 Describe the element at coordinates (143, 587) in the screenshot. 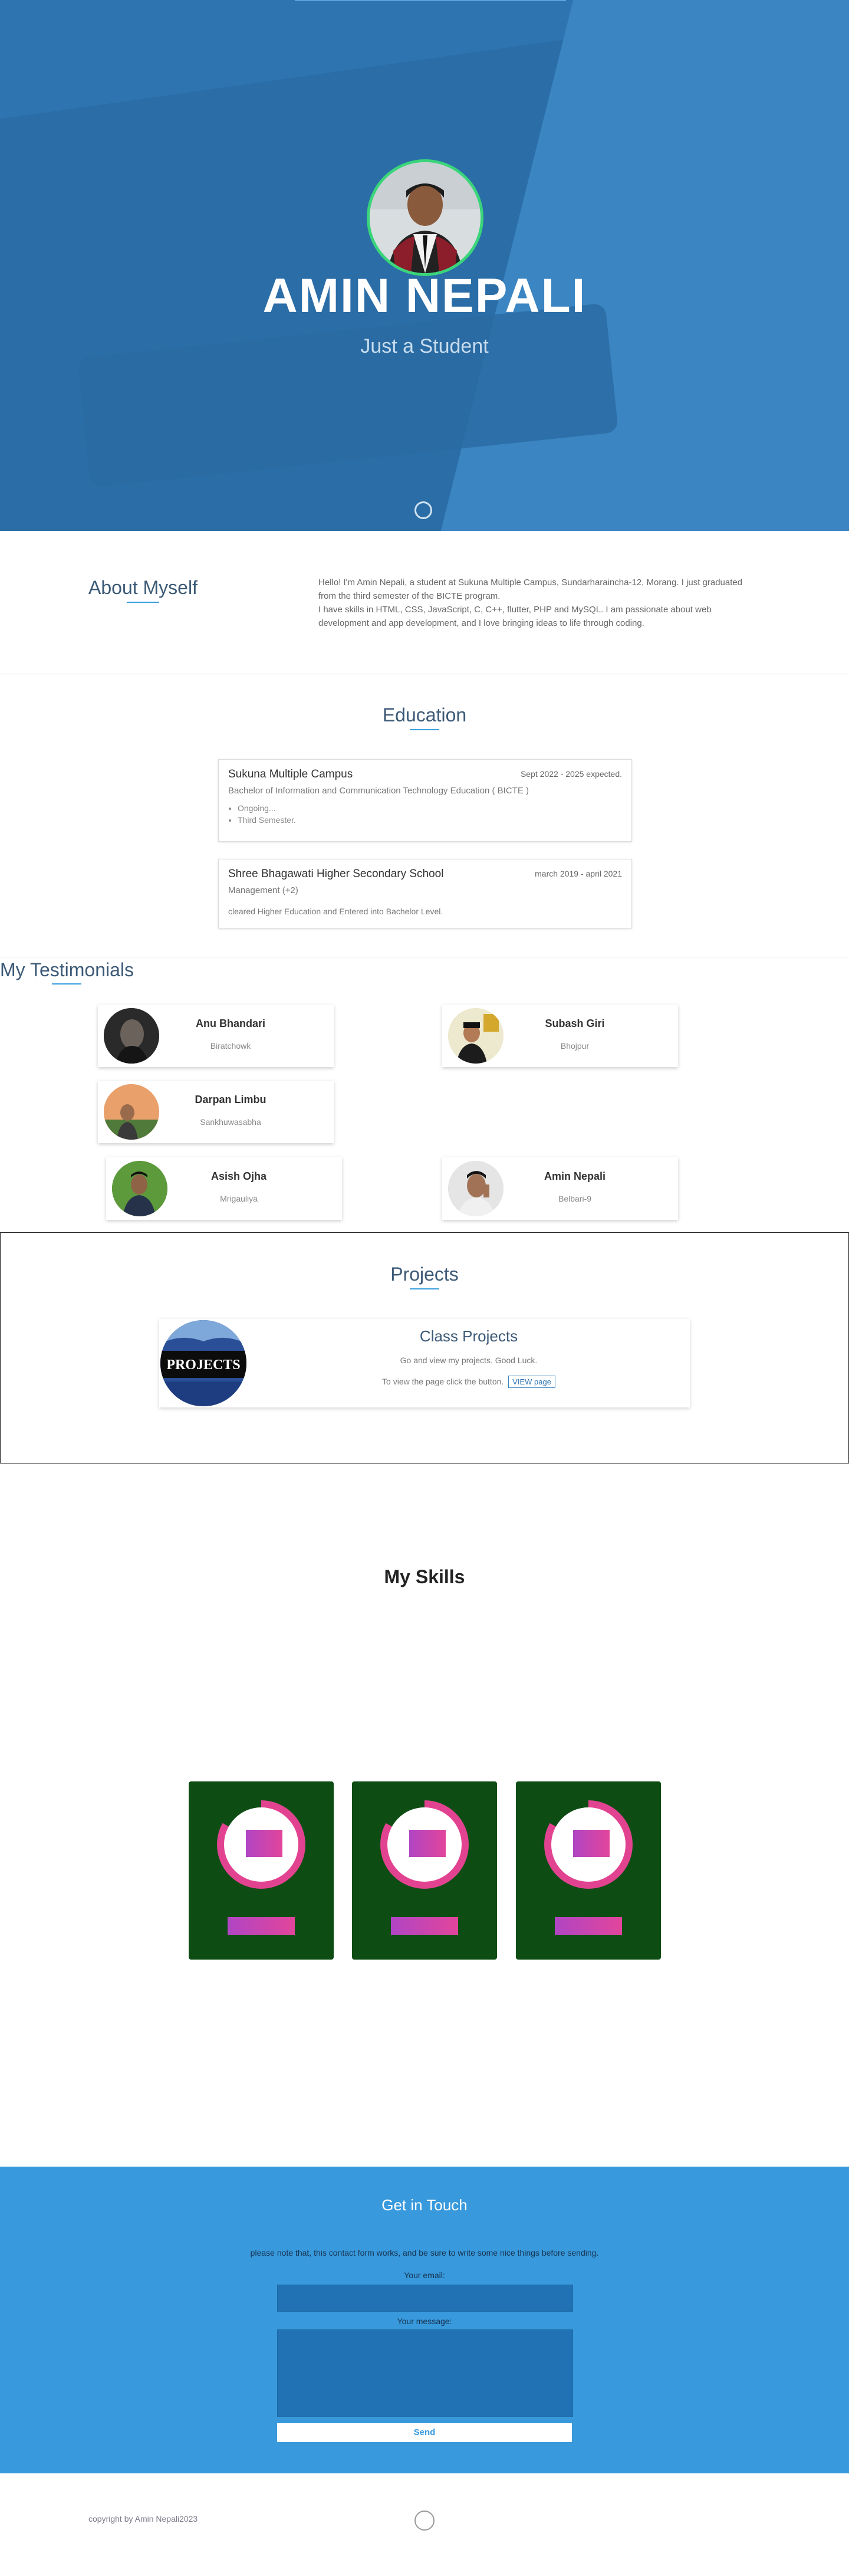

I see `about-title: About Myself` at that location.